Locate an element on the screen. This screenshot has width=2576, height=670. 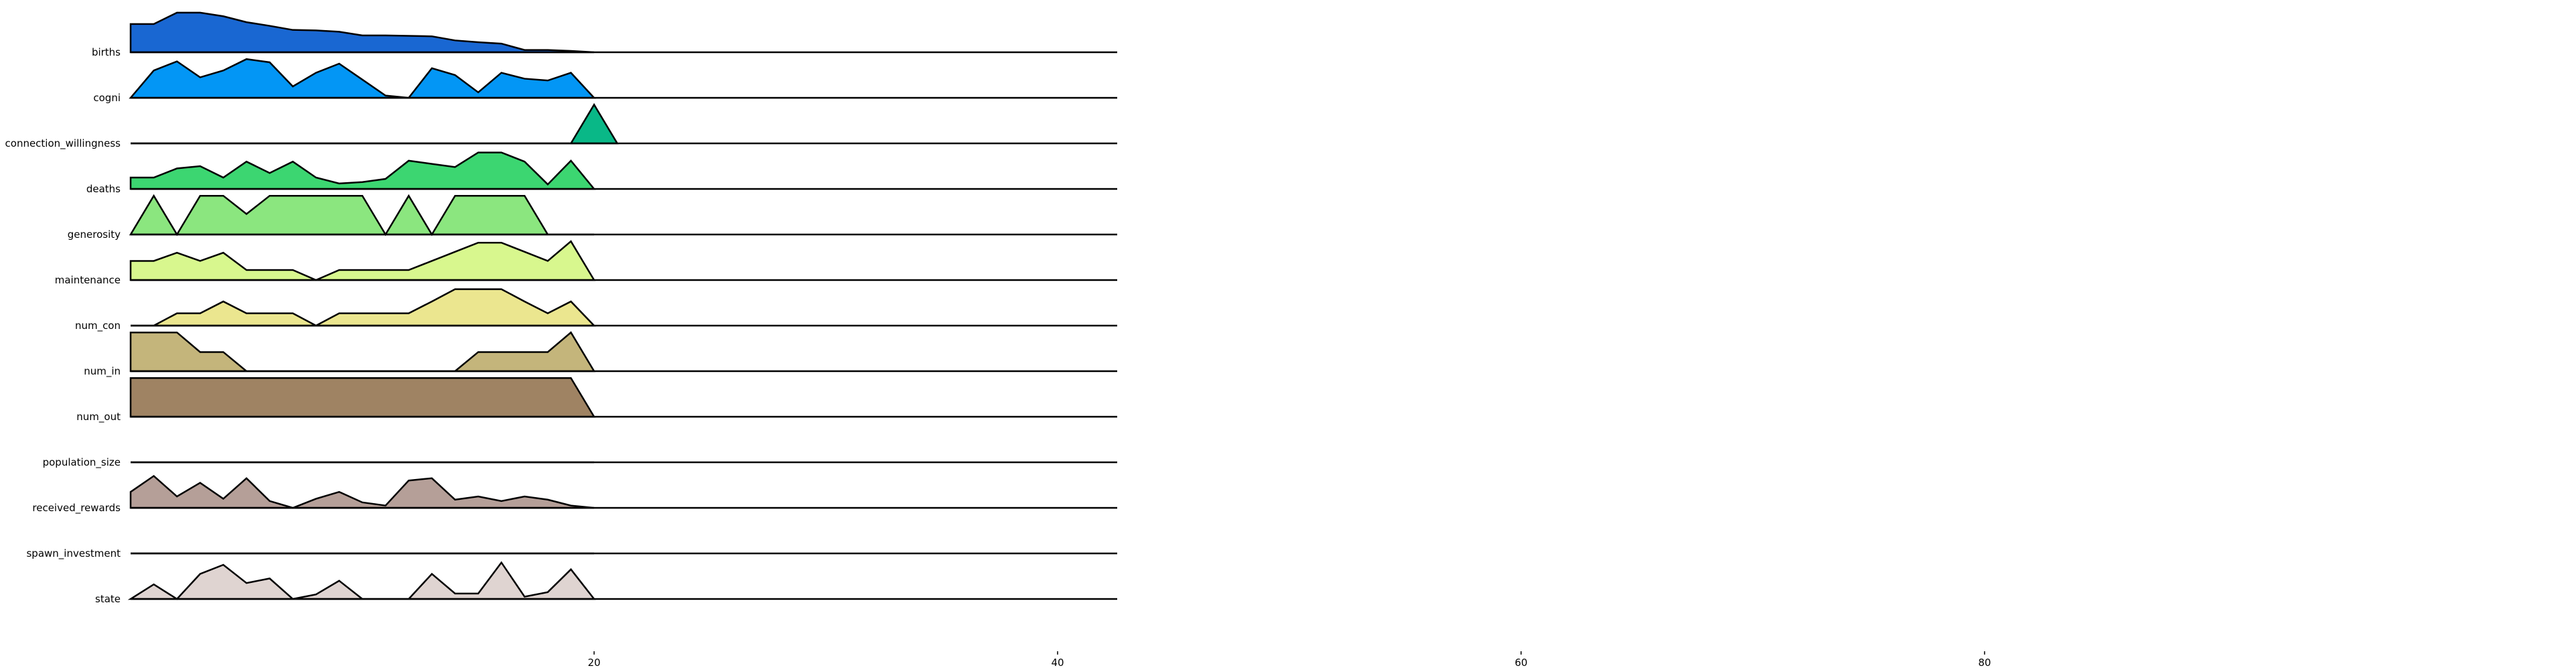
row-label-spawn-investment: spawn_investment is located at coordinates (73, 553).